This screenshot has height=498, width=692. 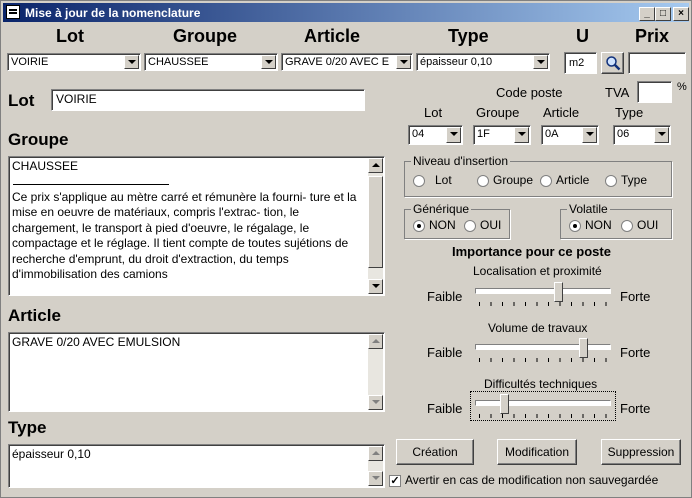 What do you see at coordinates (419, 181) in the screenshot?
I see `radio-niveau-lot` at bounding box center [419, 181].